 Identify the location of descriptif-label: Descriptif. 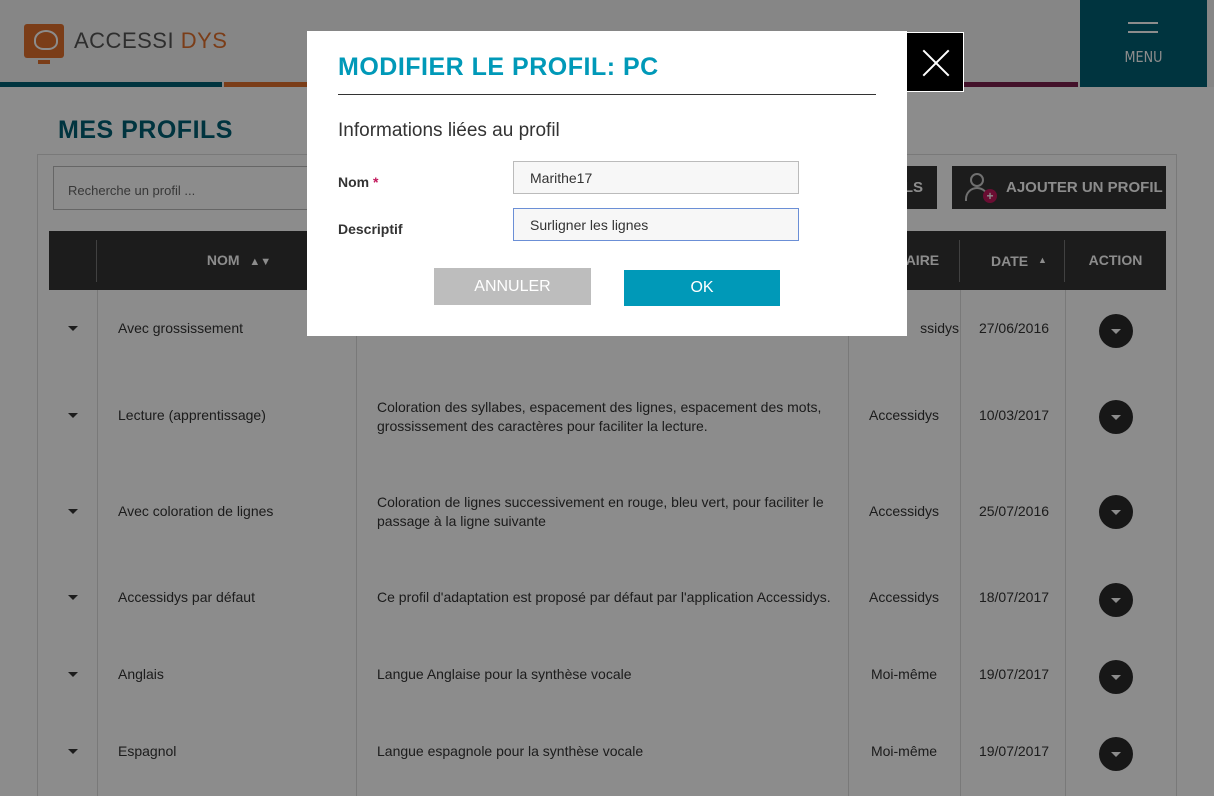
(370, 229).